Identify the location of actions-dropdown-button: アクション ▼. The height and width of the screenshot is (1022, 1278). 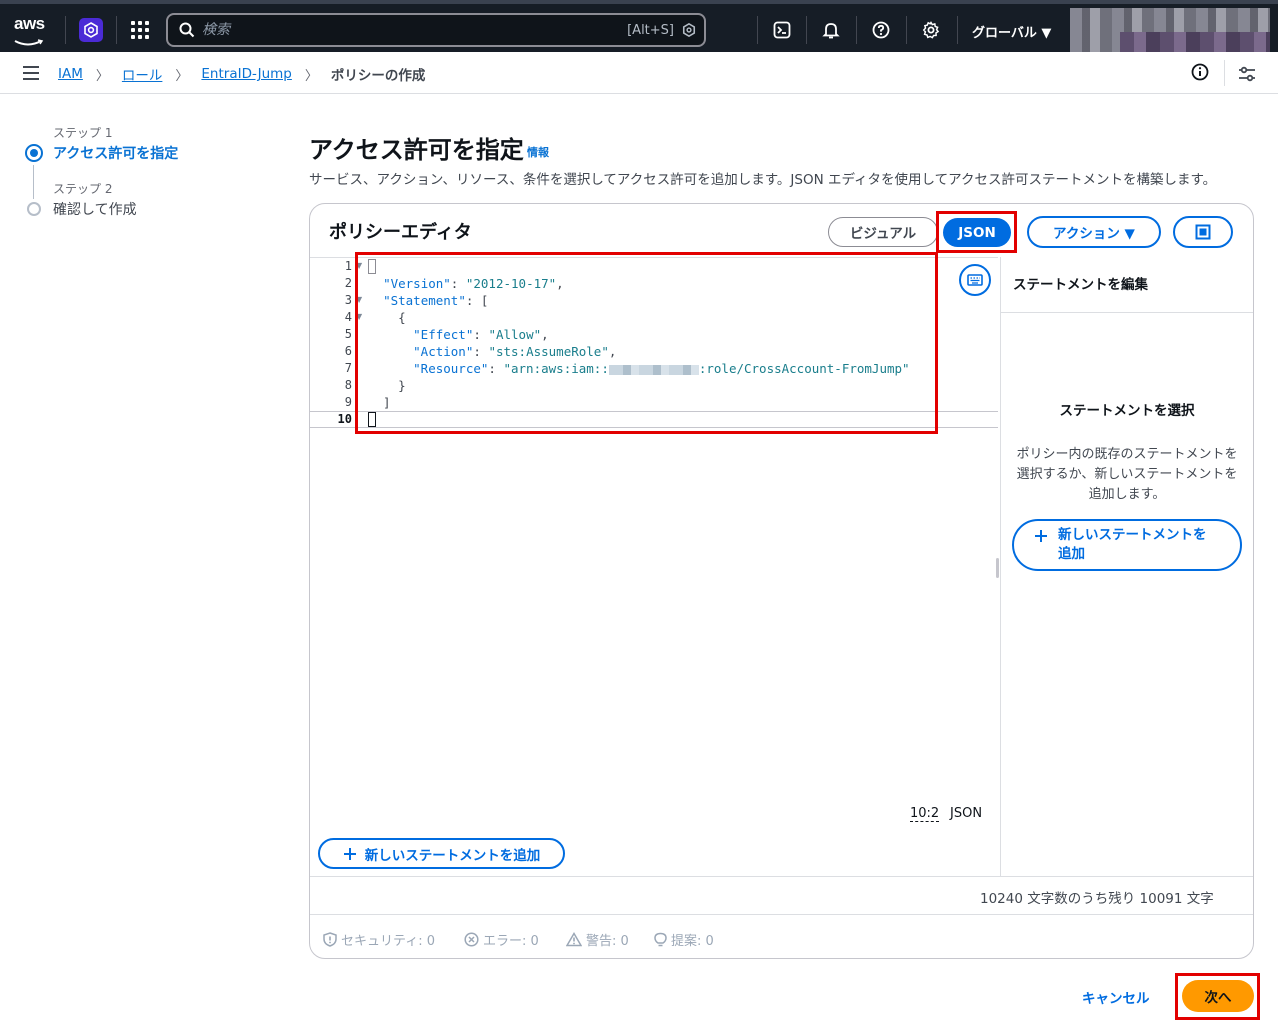
(1094, 232).